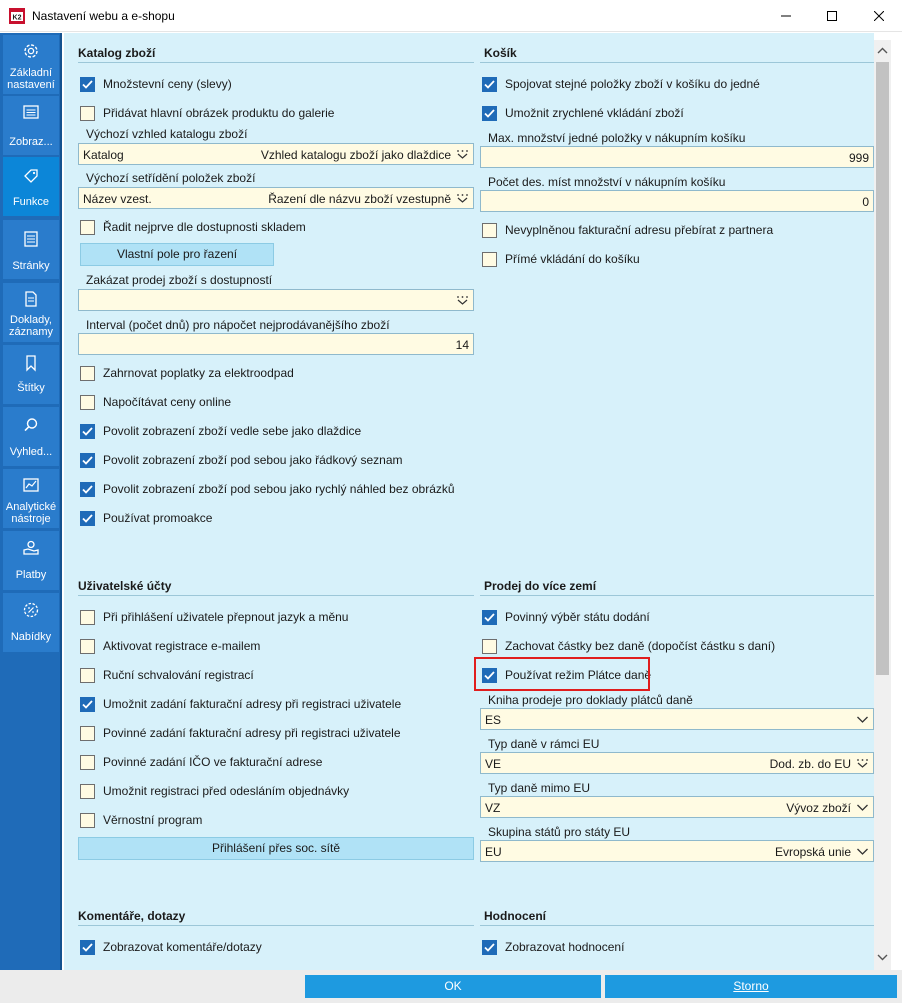 This screenshot has width=902, height=1003. I want to click on checkbox-seznam, so click(87, 460).